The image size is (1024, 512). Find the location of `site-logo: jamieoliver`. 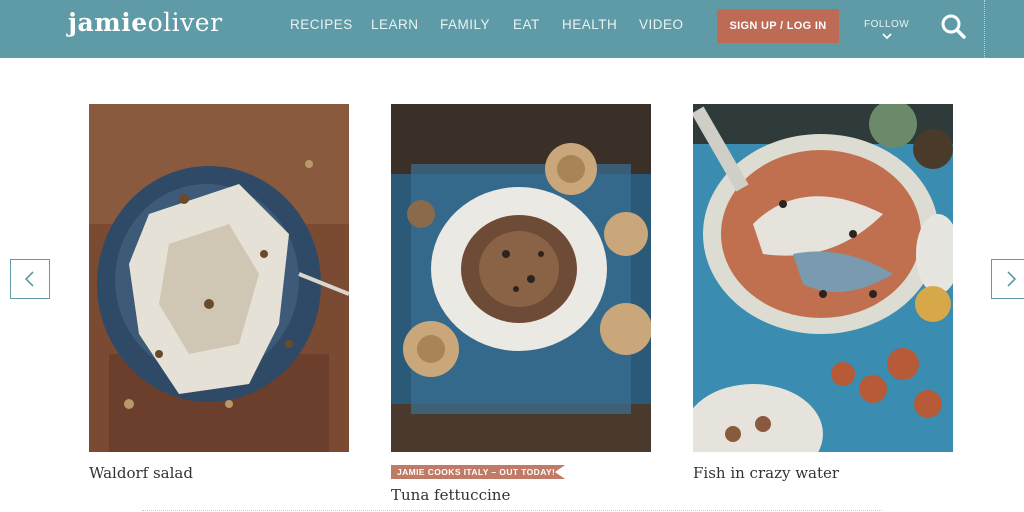

site-logo: jamieoliver is located at coordinates (145, 22).